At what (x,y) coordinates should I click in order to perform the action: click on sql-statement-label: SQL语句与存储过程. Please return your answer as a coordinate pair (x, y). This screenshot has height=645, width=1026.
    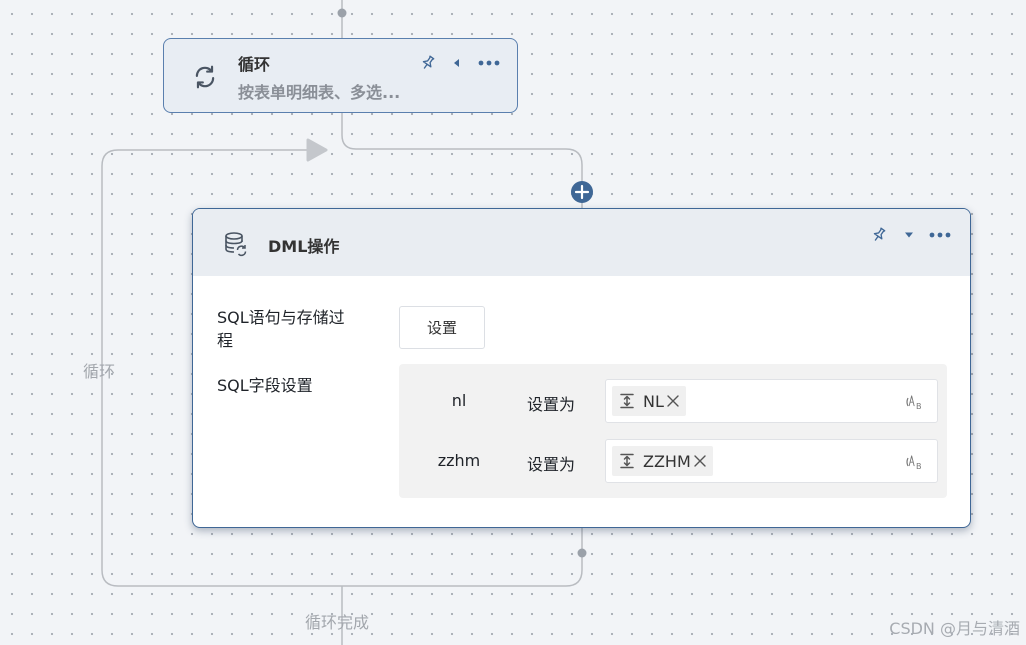
    Looking at the image, I should click on (281, 329).